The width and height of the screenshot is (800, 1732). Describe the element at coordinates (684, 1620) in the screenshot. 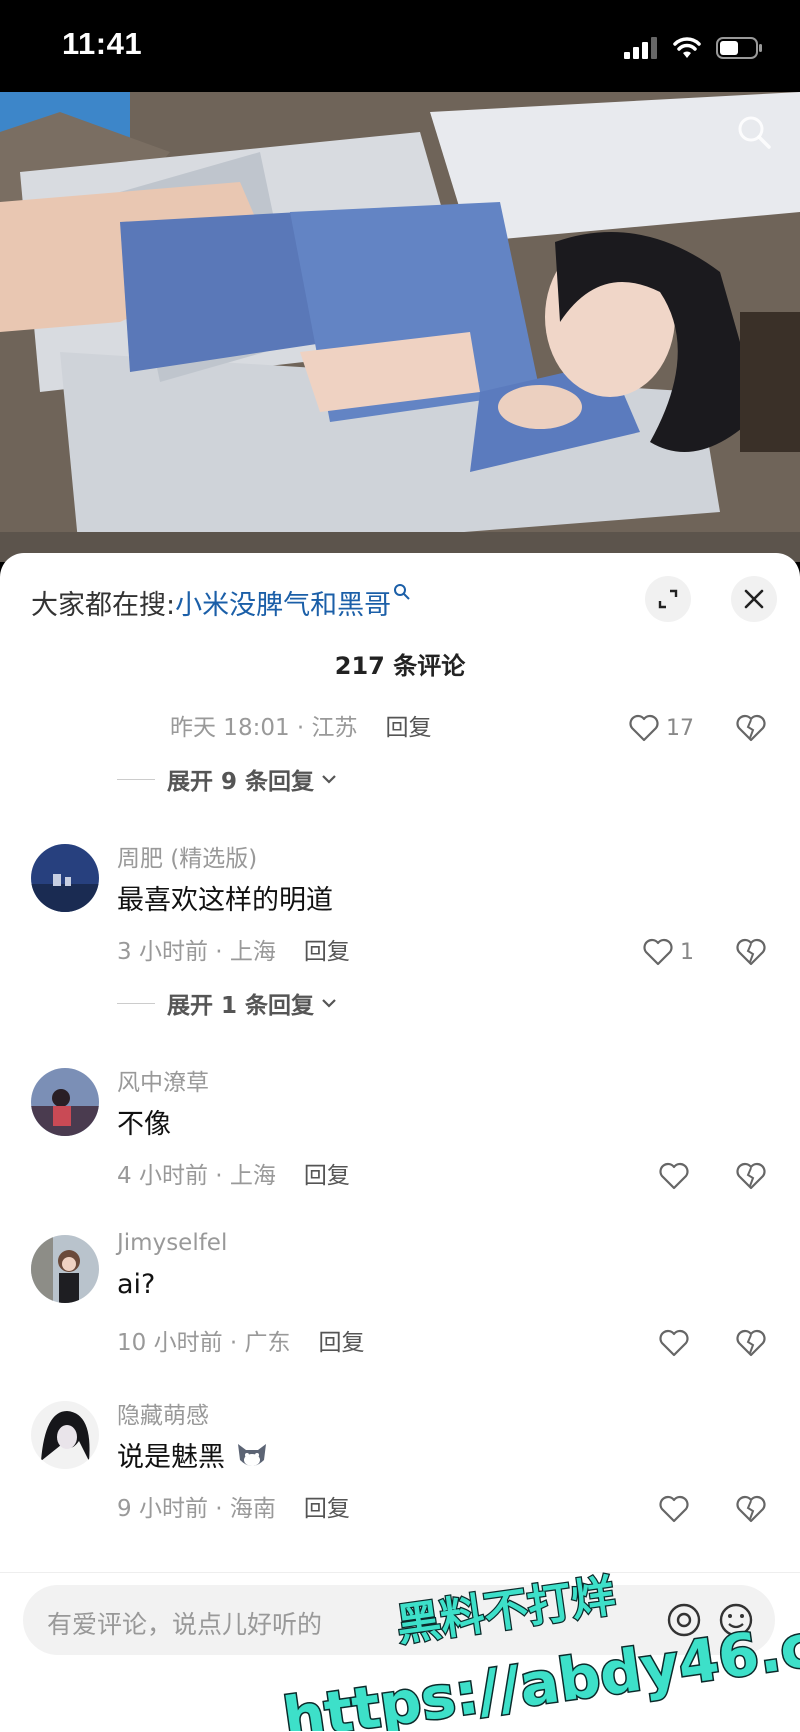

I see `at-icon` at that location.